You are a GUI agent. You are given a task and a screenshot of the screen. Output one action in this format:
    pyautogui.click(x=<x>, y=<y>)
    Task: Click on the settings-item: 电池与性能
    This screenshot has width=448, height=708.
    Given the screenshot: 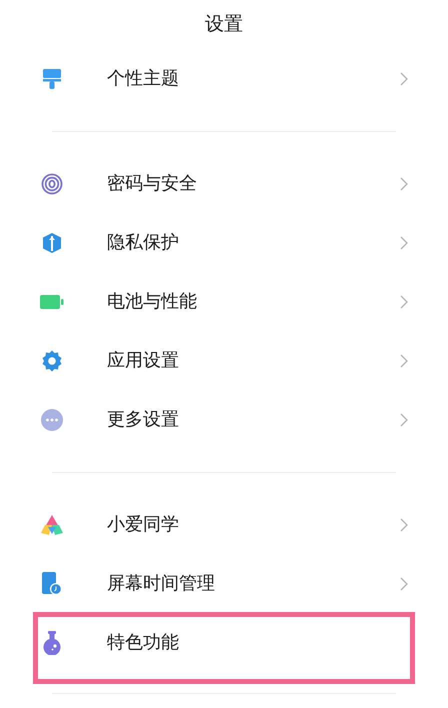 What is the action you would take?
    pyautogui.click(x=224, y=301)
    